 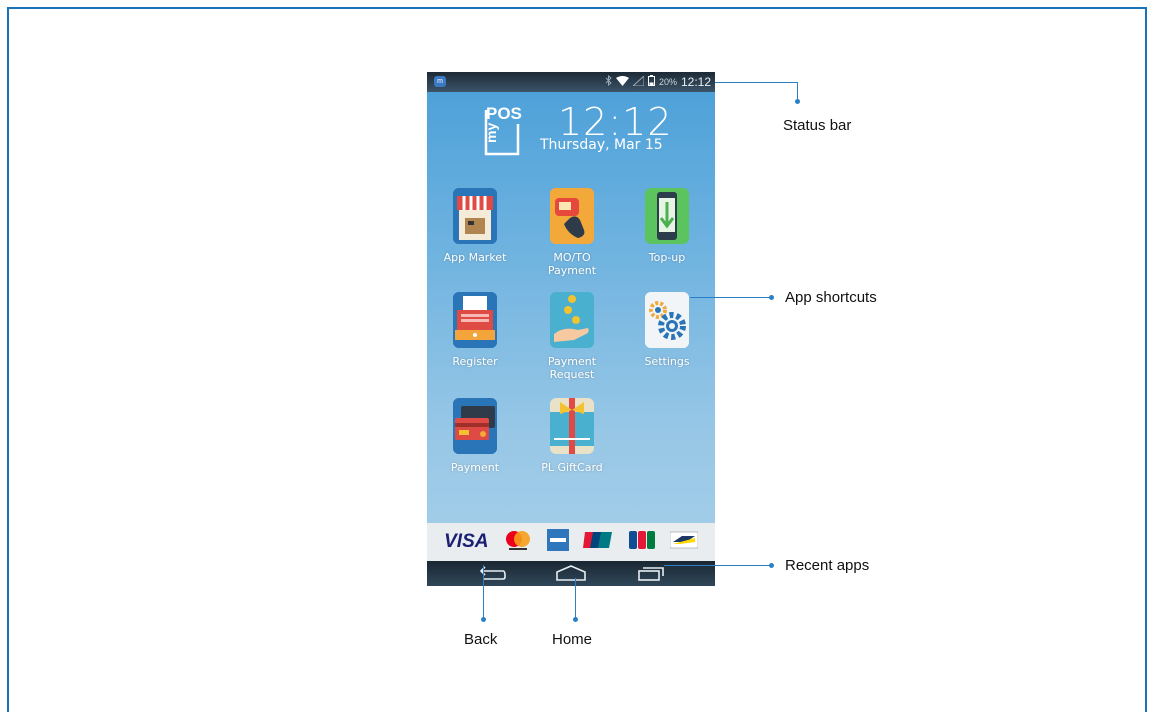 I want to click on callout-dot-back, so click(x=483, y=619).